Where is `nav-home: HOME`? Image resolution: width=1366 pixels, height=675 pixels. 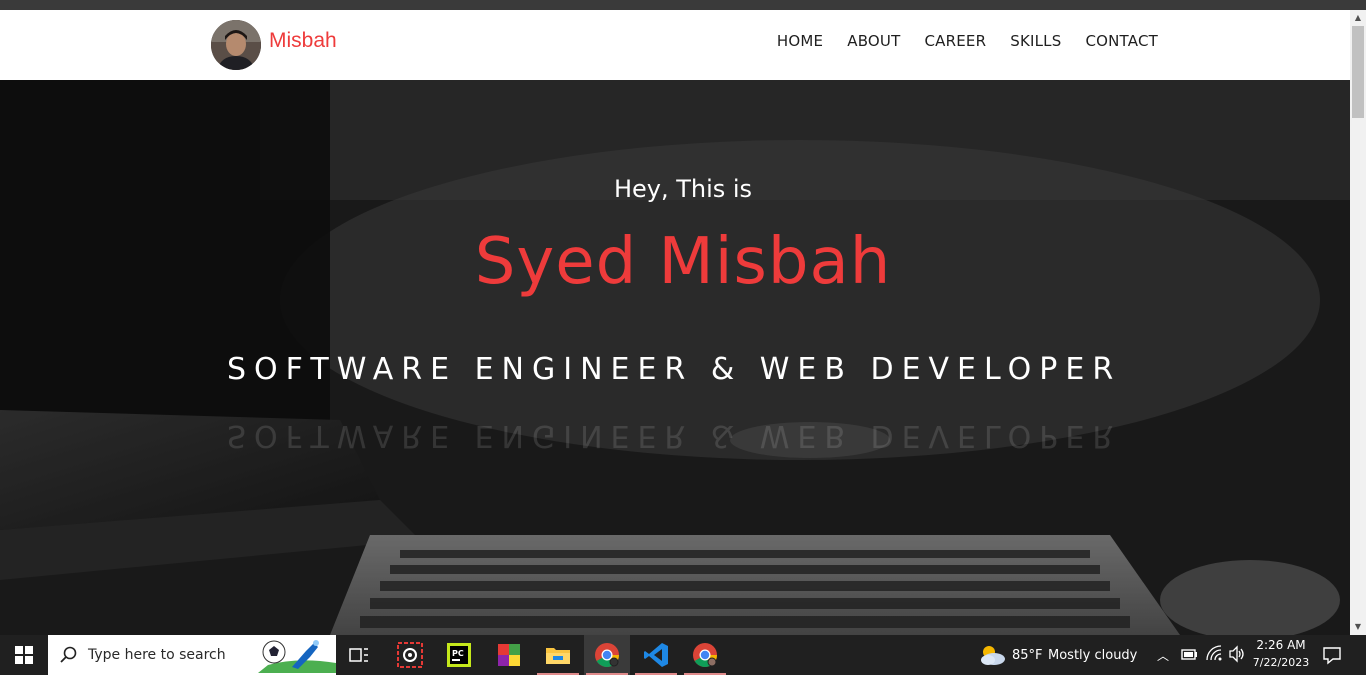 nav-home: HOME is located at coordinates (800, 41).